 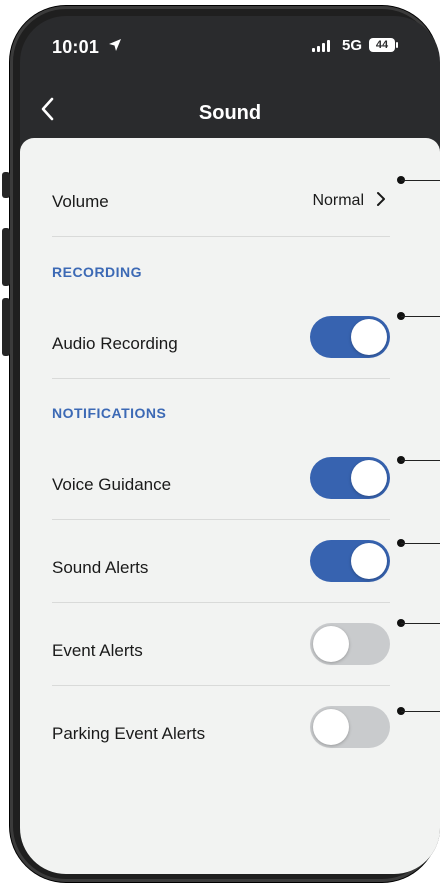 I want to click on setting-label: Parking Event Alerts, so click(x=129, y=733).